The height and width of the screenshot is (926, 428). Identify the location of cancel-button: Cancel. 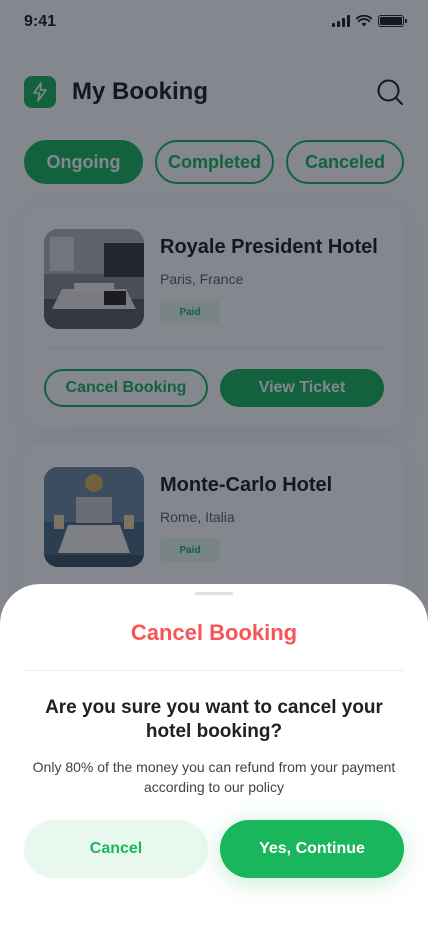
(116, 849).